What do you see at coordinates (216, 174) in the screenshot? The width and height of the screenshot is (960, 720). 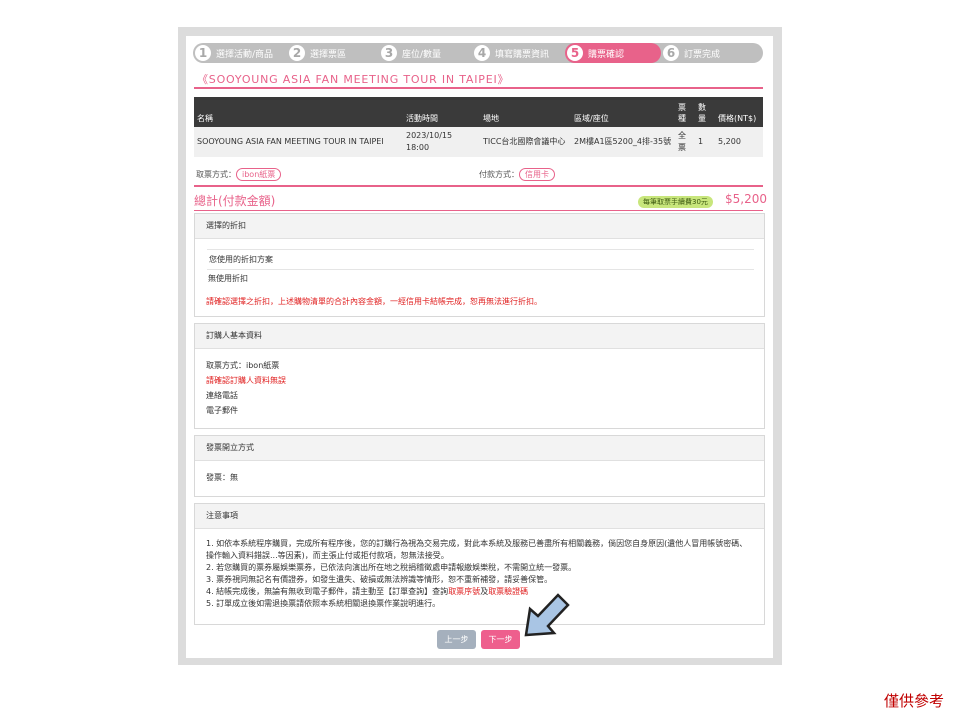 I see `pickup-label: 取票方式：` at bounding box center [216, 174].